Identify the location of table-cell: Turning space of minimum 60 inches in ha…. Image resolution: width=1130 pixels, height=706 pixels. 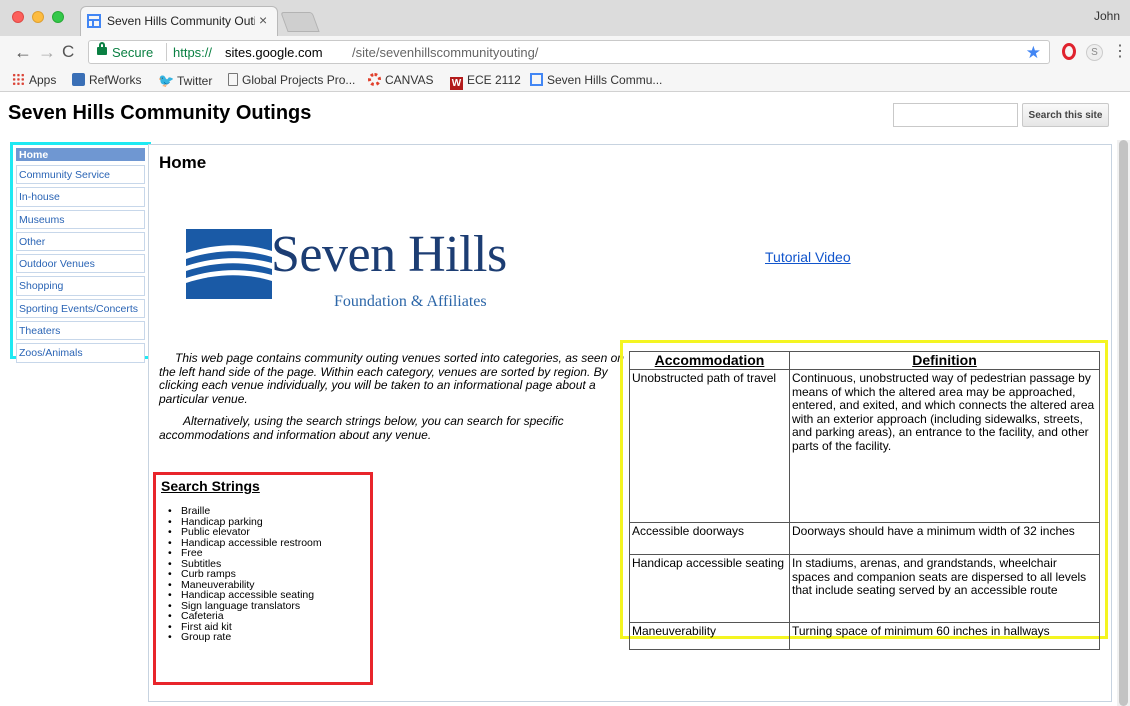
(944, 636).